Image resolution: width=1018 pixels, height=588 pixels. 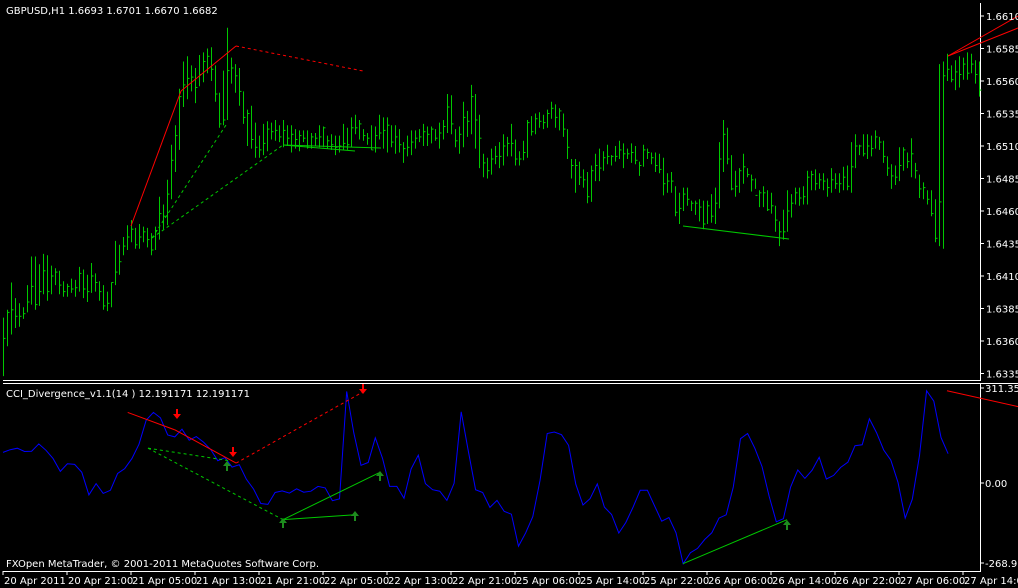 I want to click on indicator-tick-label: 0.00, so click(x=996, y=484).